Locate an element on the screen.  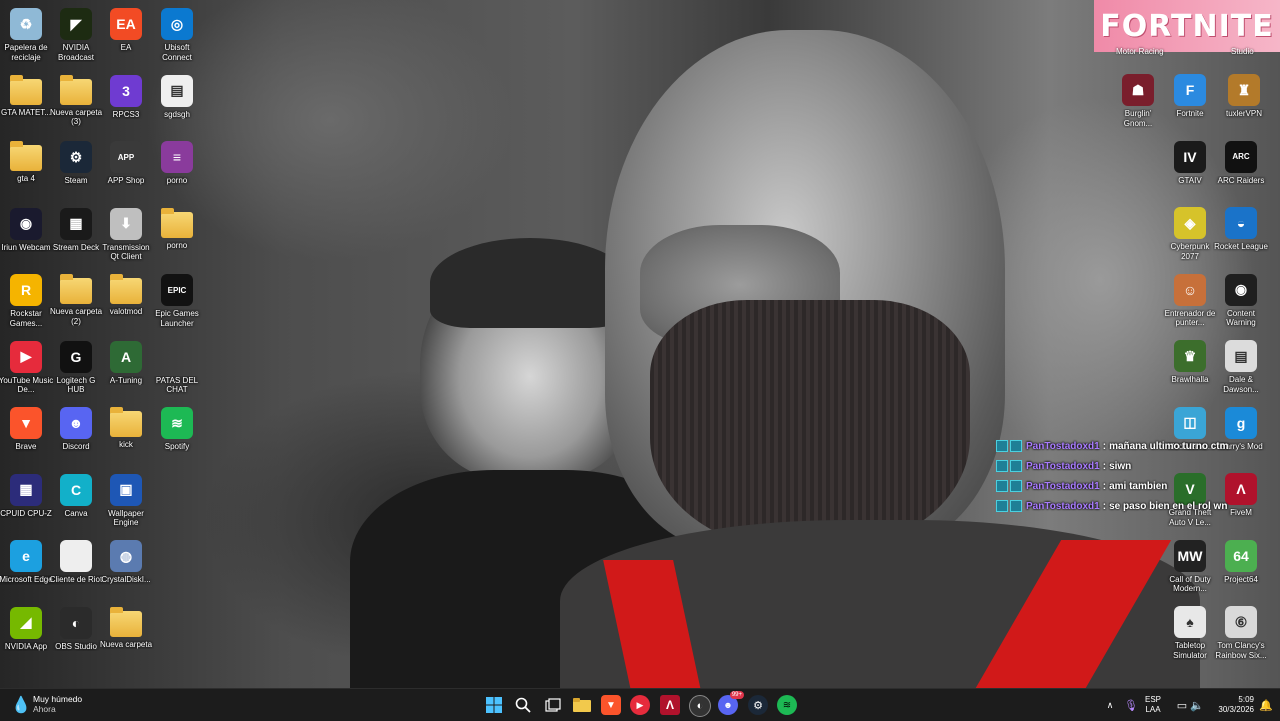
desktop-shortcut-label: gta 4 is located at coordinates (26, 178).